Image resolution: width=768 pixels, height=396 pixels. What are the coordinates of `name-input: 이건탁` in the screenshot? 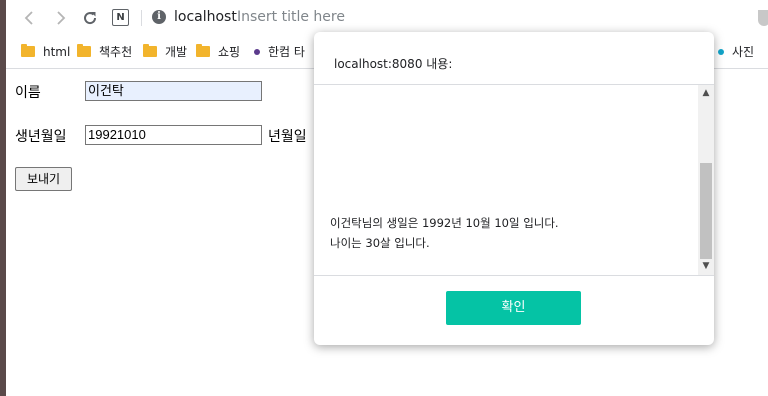 It's located at (173, 91).